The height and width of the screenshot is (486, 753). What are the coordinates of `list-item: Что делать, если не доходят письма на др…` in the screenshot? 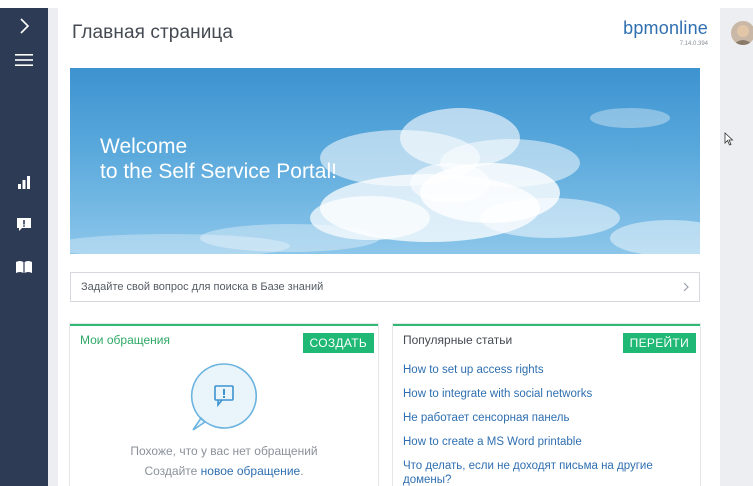 It's located at (548, 472).